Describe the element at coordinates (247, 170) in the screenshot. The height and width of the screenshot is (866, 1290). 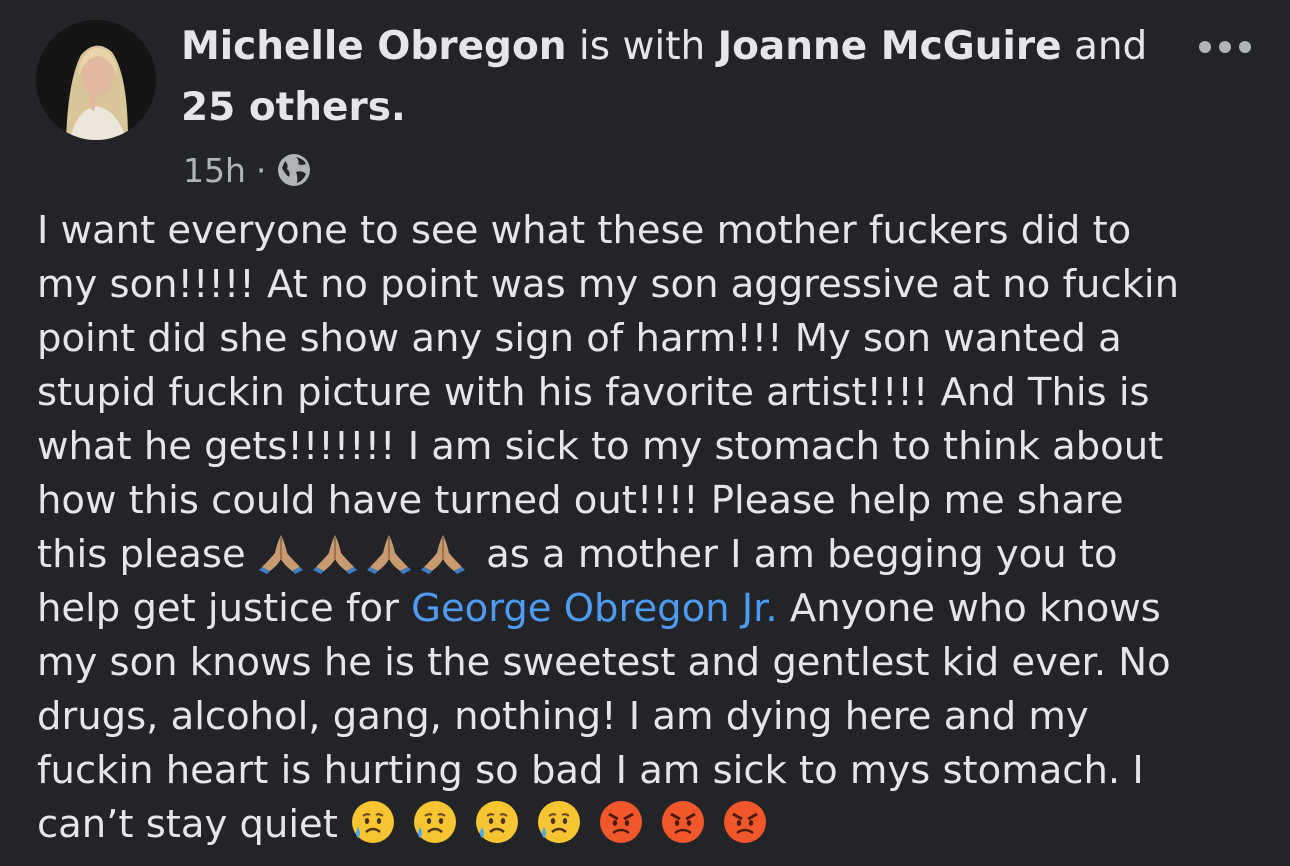
I see `post-meta: 15h ·` at that location.